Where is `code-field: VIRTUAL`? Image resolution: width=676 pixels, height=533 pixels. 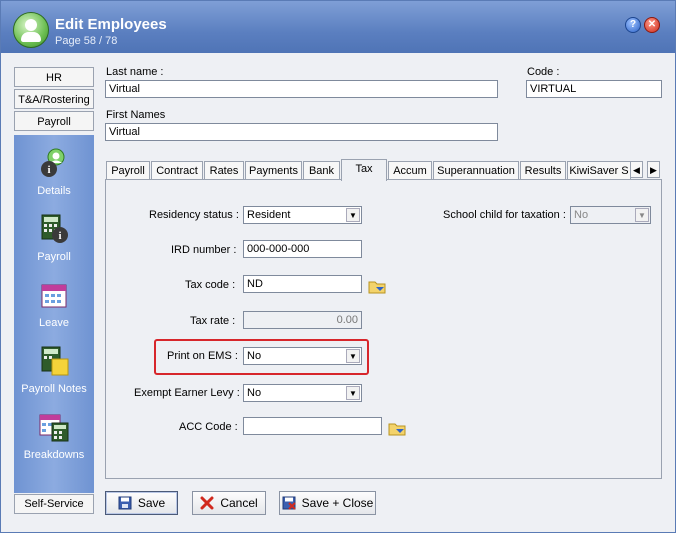
code-field: VIRTUAL is located at coordinates (594, 89).